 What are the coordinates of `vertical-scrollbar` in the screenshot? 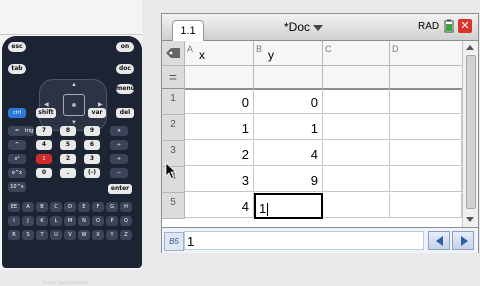 It's located at (470, 134).